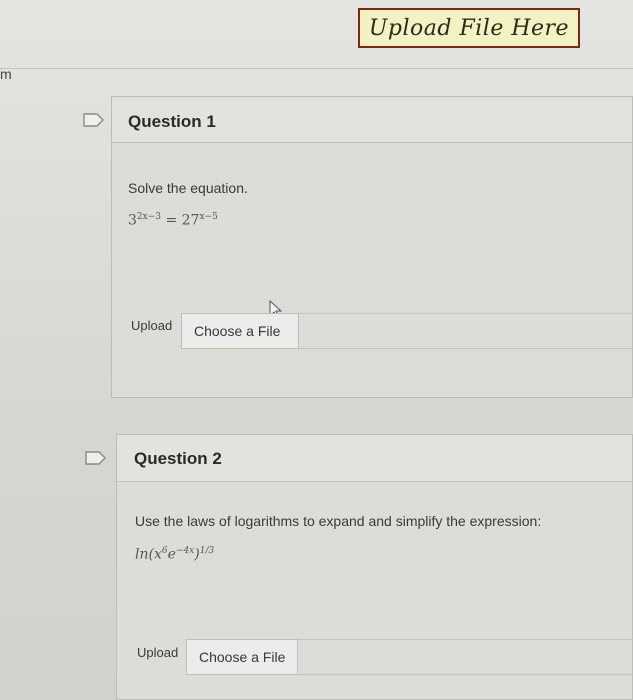 This screenshot has height=700, width=633. What do you see at coordinates (178, 458) in the screenshot?
I see `question-2-title: Question 2` at bounding box center [178, 458].